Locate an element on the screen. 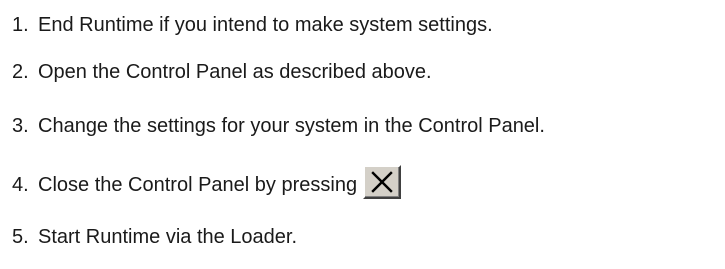  close-button is located at coordinates (382, 182).